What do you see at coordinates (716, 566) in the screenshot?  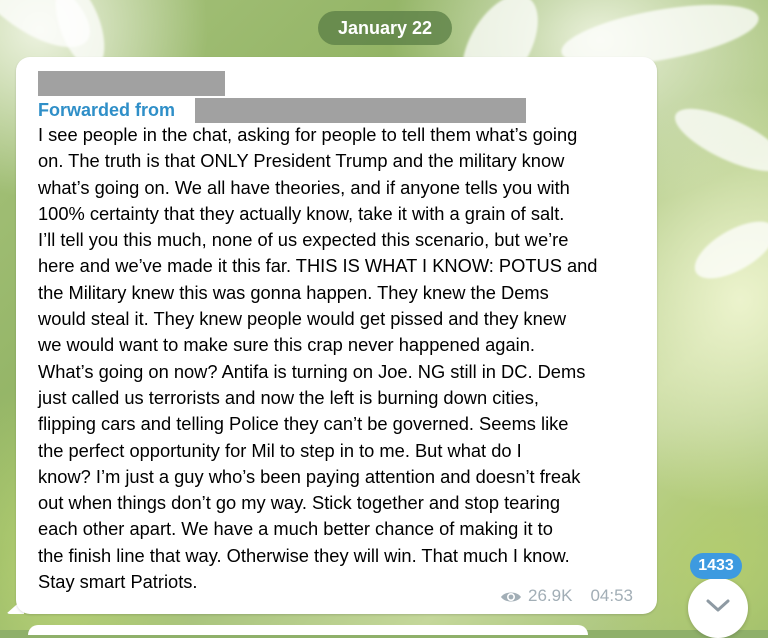 I see `unread-count-badge: 1433` at bounding box center [716, 566].